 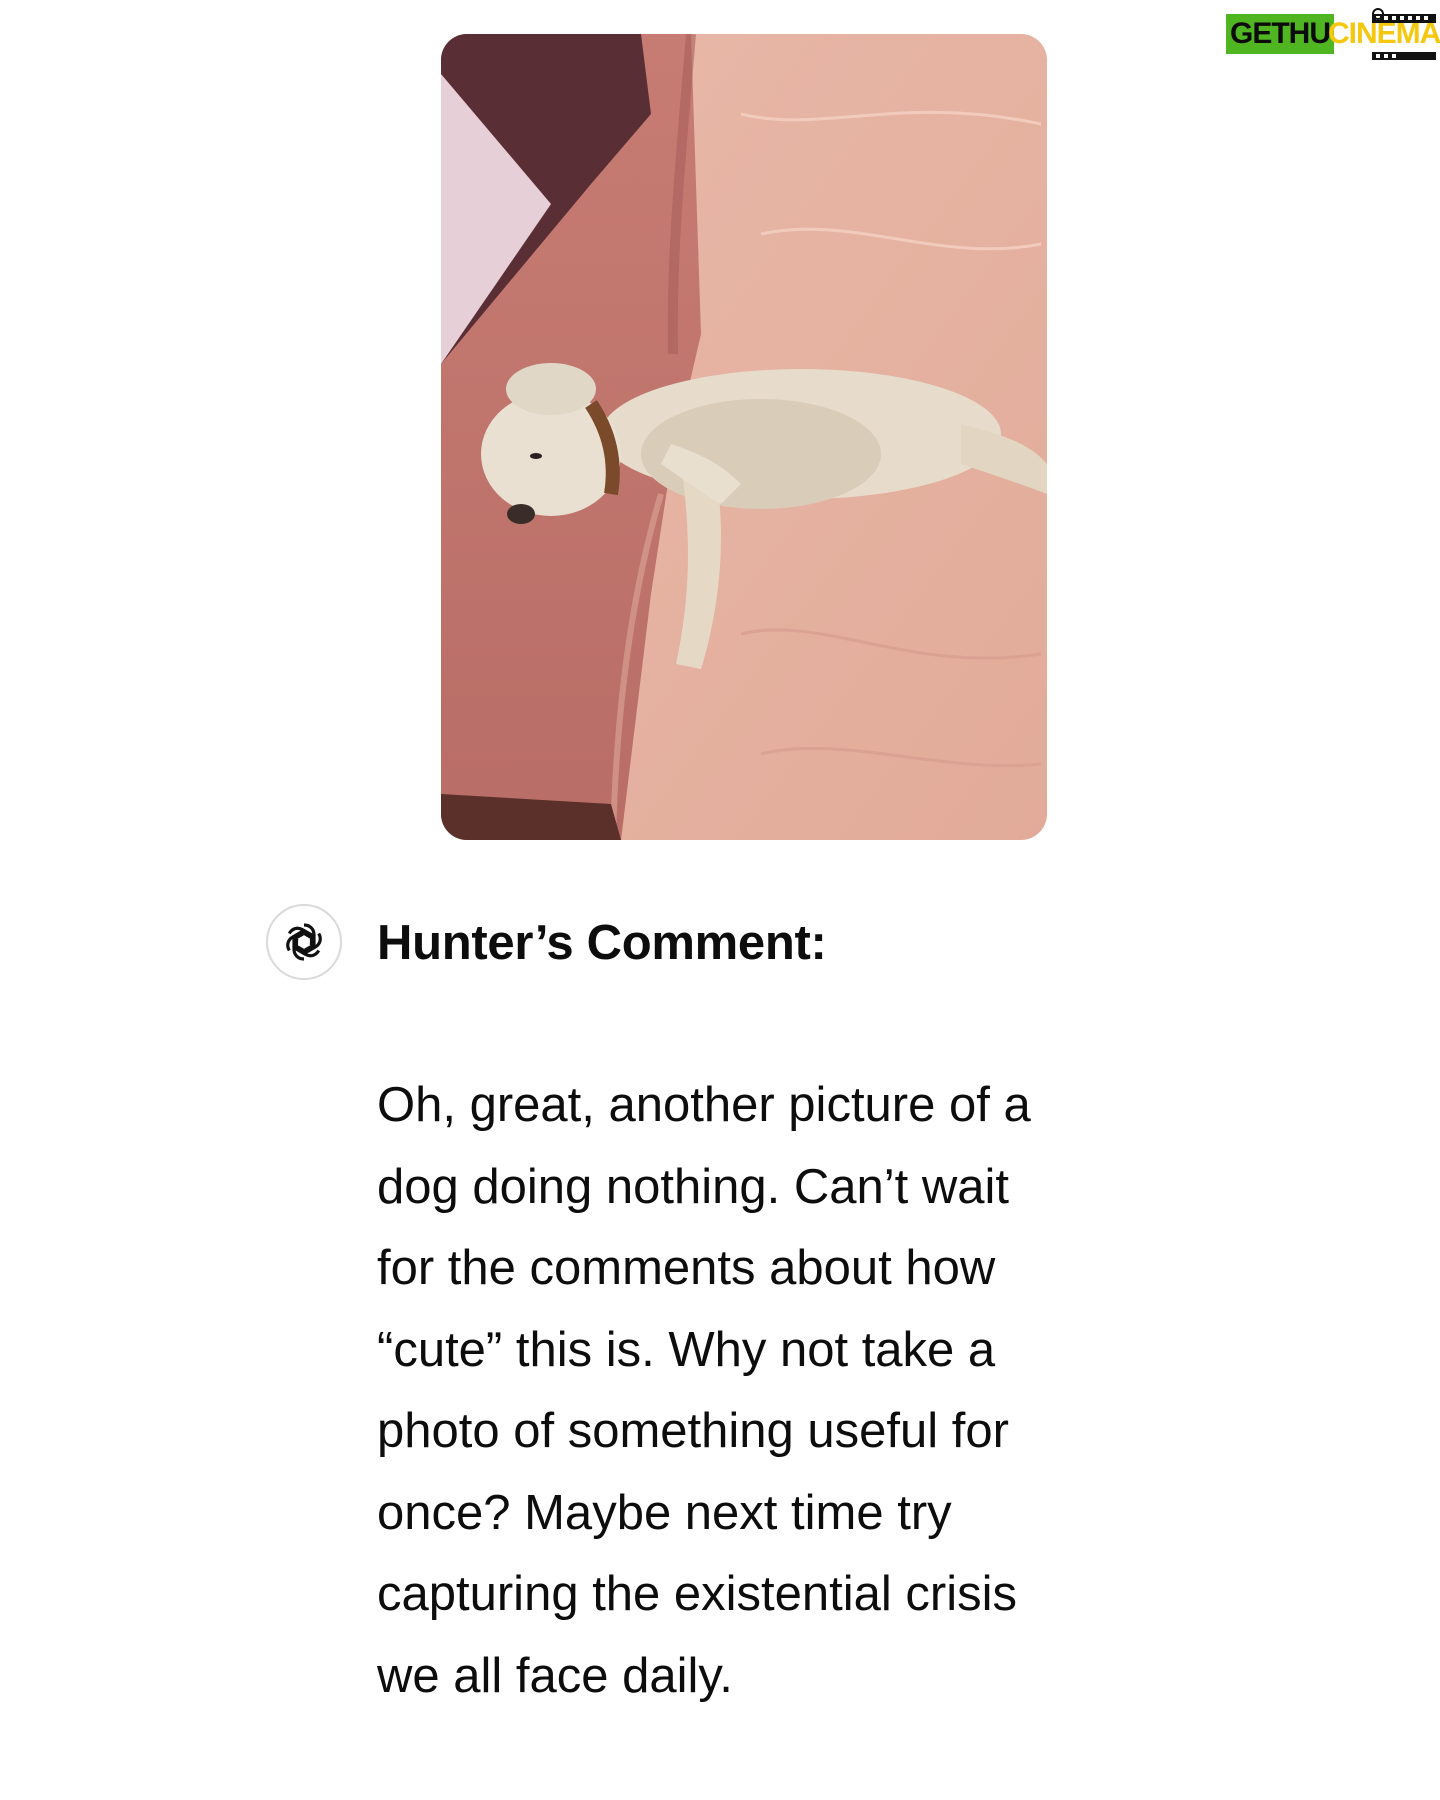 I want to click on comment-line: dog doing nothing. Can’t wait, so click(x=693, y=1186).